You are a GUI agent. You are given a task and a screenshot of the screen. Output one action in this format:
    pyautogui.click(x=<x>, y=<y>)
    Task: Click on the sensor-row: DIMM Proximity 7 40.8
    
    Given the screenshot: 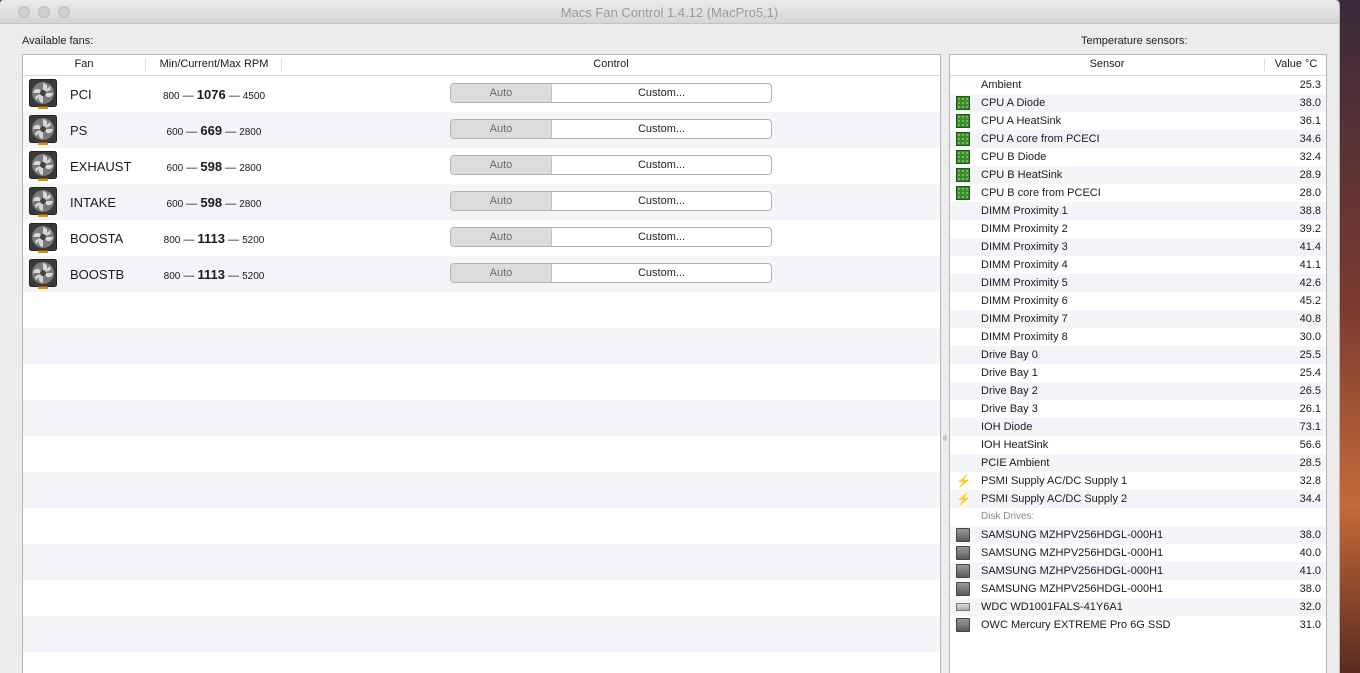 What is the action you would take?
    pyautogui.click(x=1138, y=319)
    